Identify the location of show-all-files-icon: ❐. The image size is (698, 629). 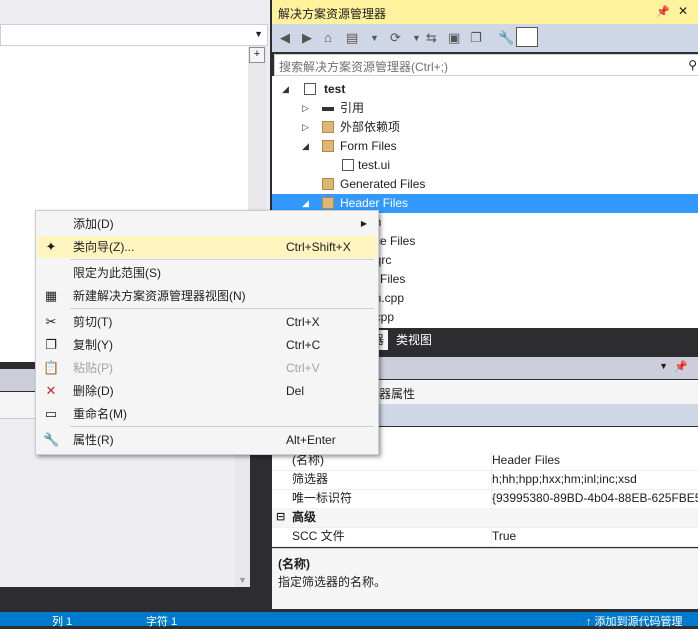
(476, 38).